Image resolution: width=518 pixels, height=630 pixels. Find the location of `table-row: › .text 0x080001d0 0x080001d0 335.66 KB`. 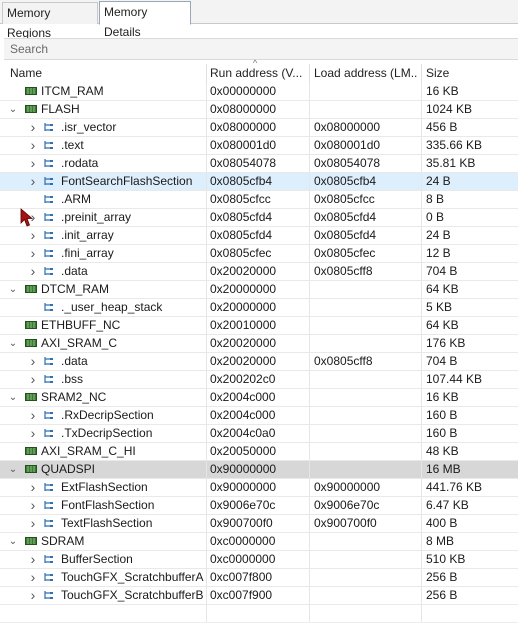

table-row: › .text 0x080001d0 0x080001d0 335.66 KB is located at coordinates (259, 146).